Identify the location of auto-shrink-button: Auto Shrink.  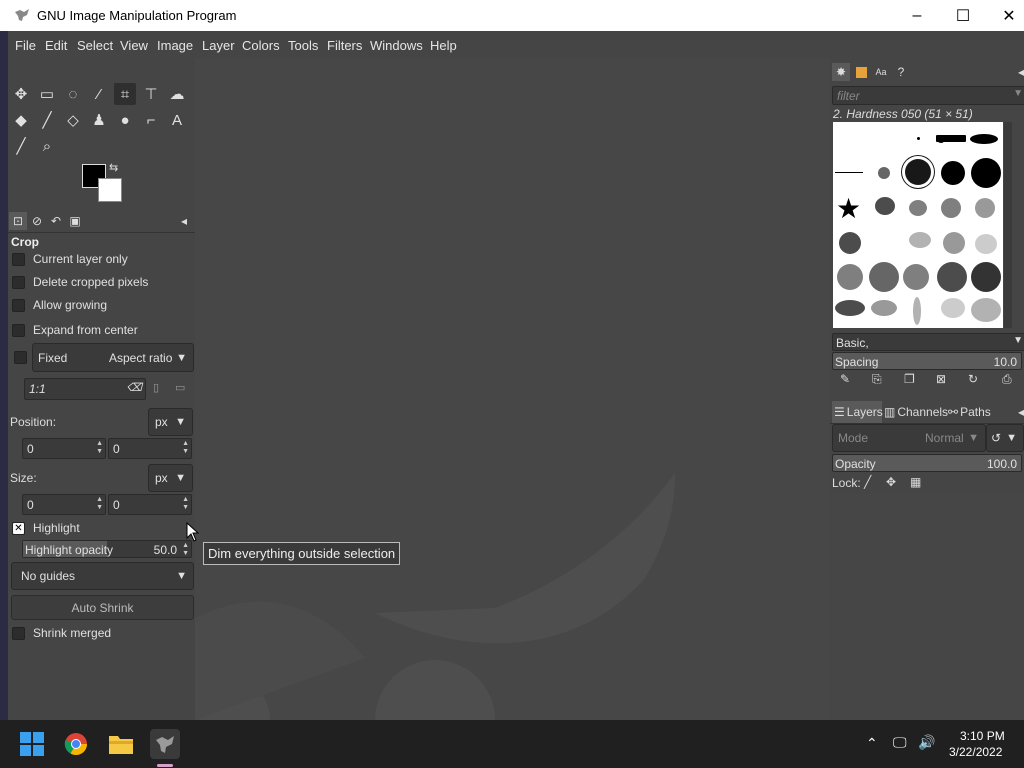
(102, 607).